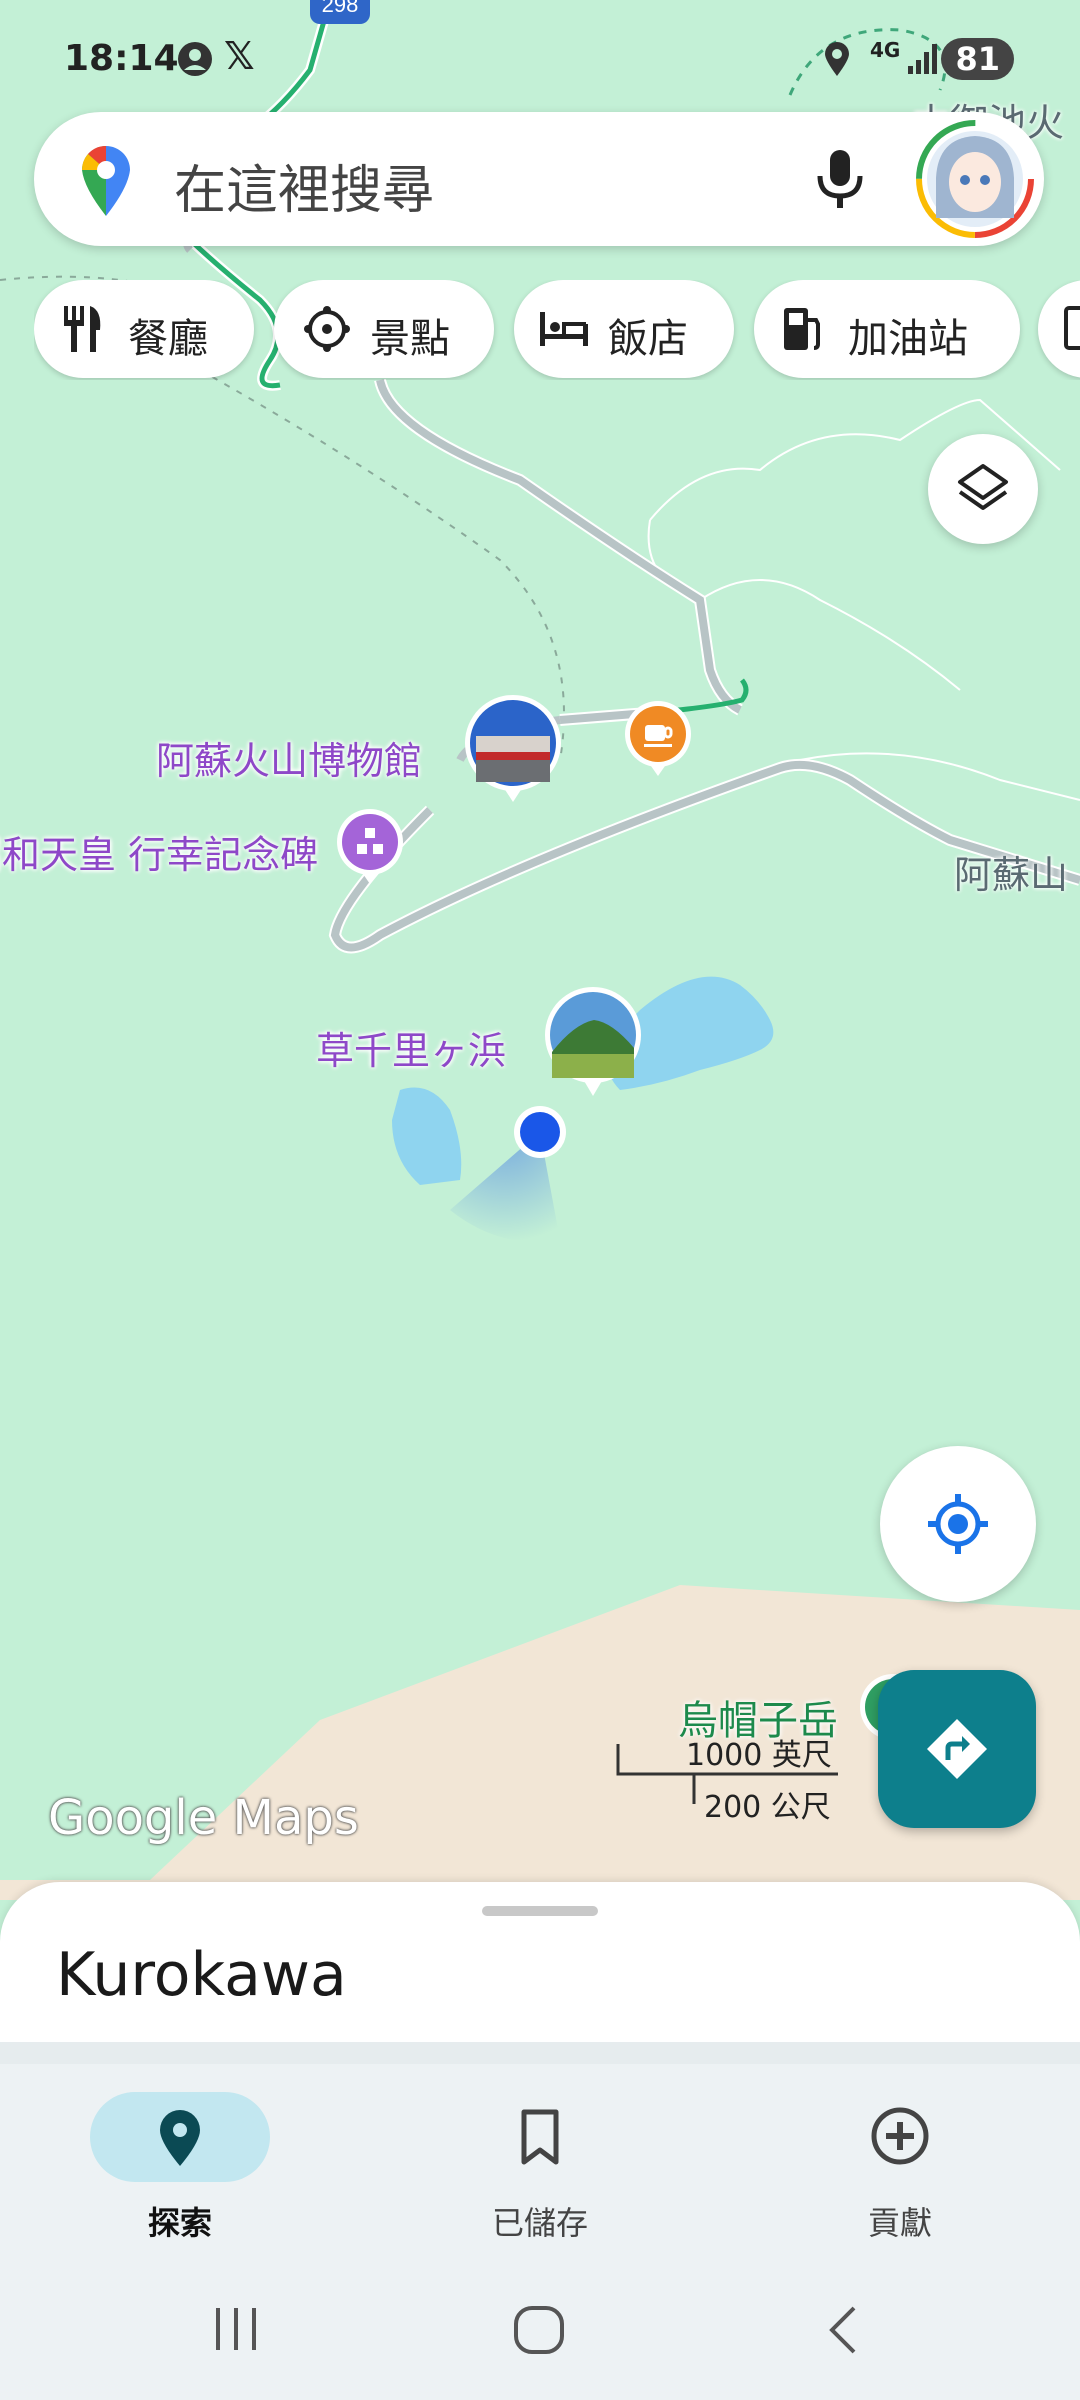  What do you see at coordinates (340, 8) in the screenshot?
I see `route-badge: 298` at bounding box center [340, 8].